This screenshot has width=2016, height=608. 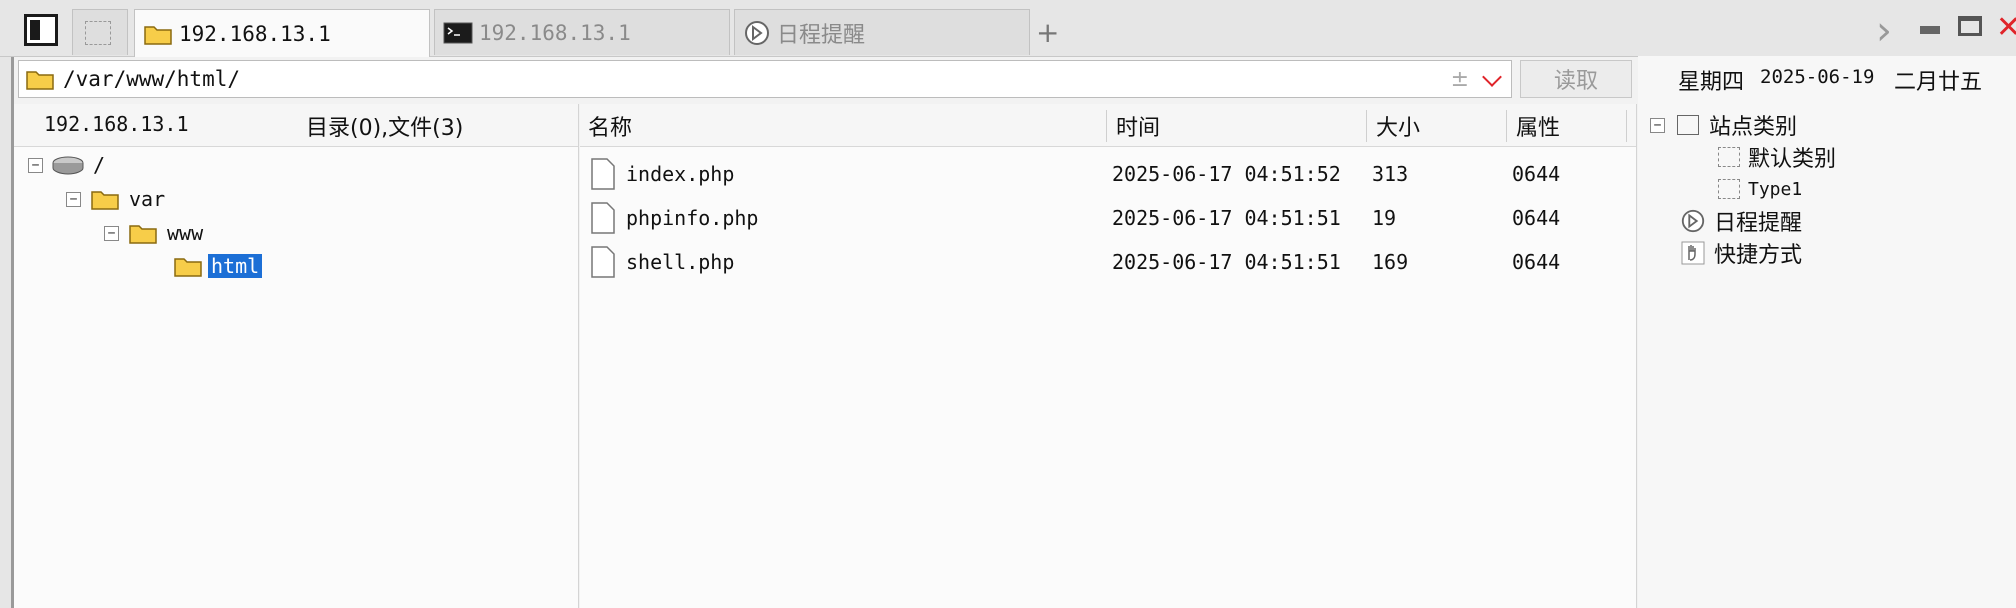 I want to click on site-category-type1: Type1, so click(x=1760, y=189).